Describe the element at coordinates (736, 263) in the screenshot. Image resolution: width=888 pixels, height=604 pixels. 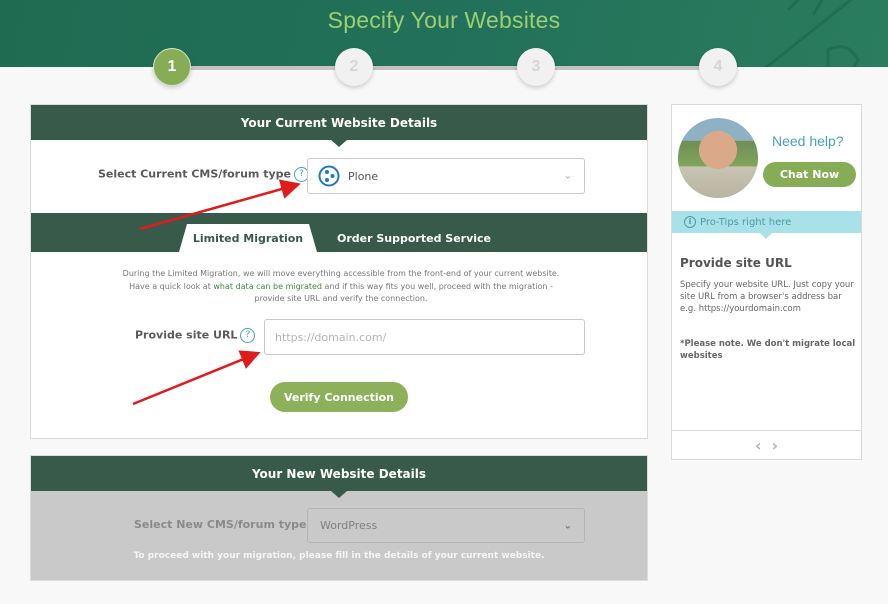
I see `tip-title: Provide site URL` at that location.